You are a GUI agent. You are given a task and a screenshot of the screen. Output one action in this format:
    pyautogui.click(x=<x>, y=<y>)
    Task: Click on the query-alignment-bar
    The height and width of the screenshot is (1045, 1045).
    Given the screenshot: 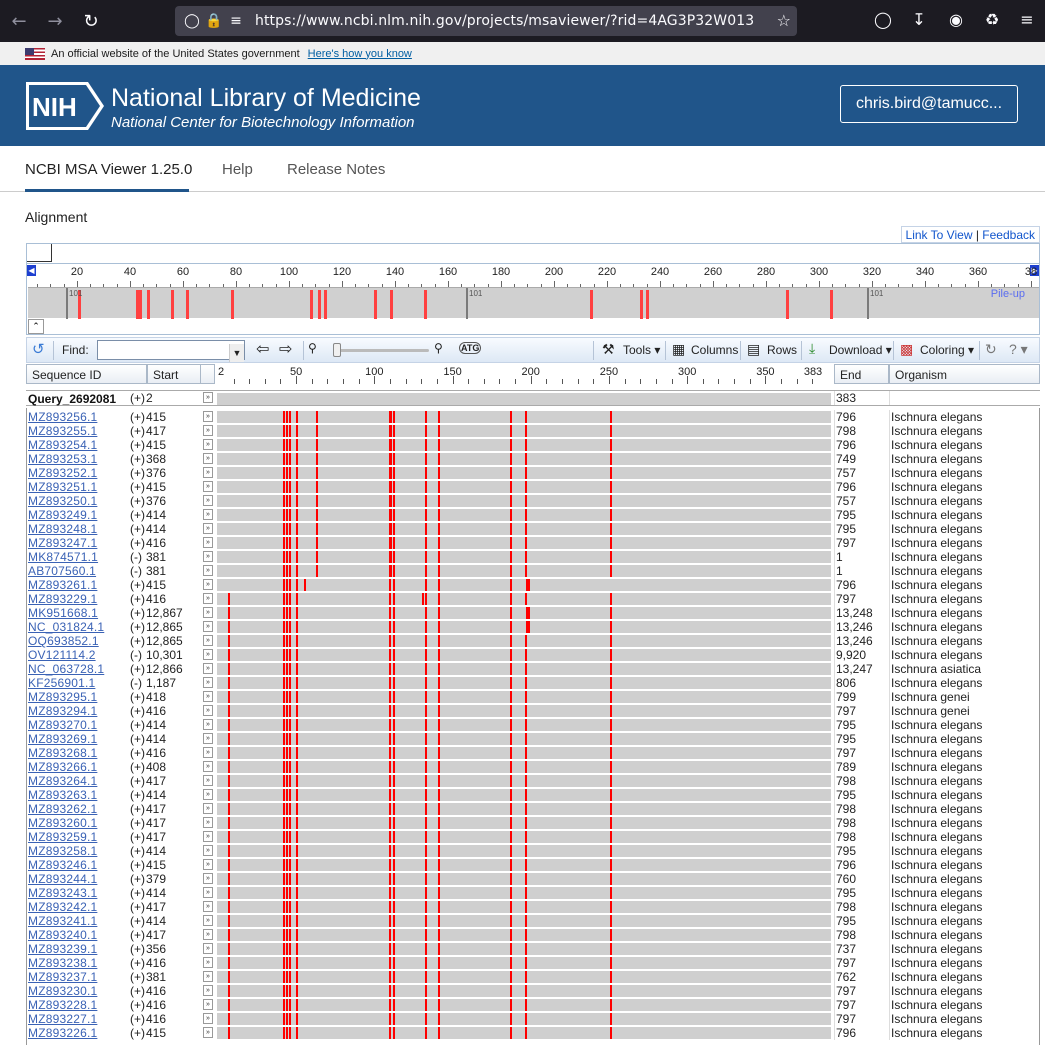 What is the action you would take?
    pyautogui.click(x=524, y=399)
    